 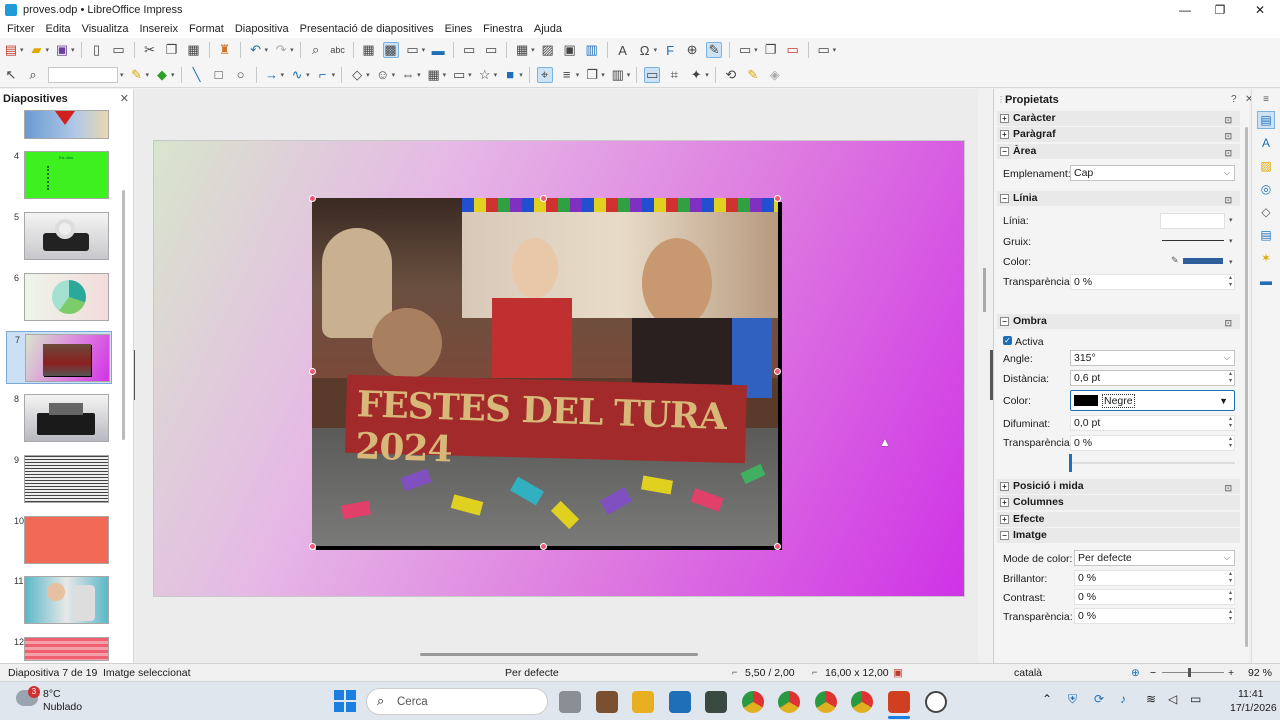 What do you see at coordinates (899, 702) in the screenshot?
I see `impress-taskbar-icon` at bounding box center [899, 702].